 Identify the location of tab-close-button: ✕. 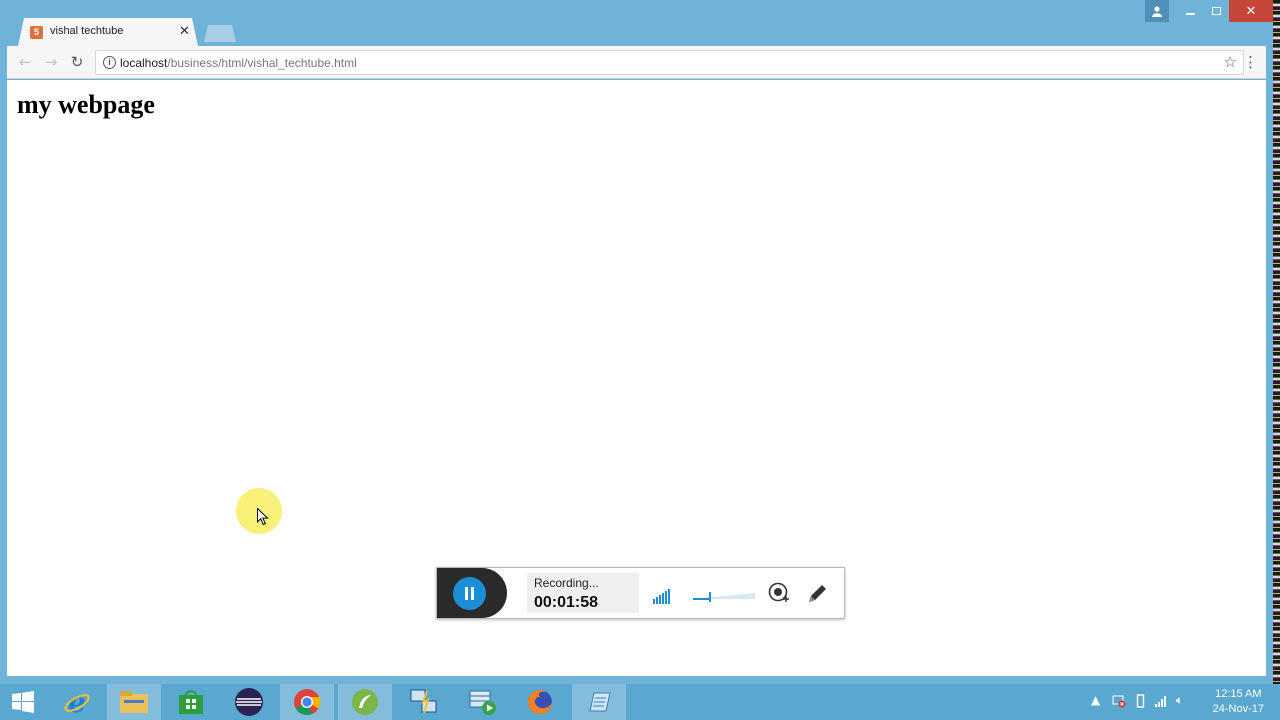
(184, 31).